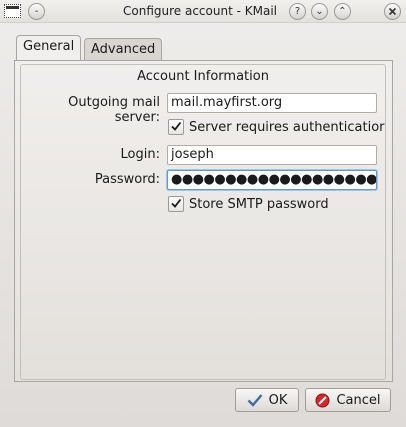 The height and width of the screenshot is (427, 406). I want to click on title-bar: - Configure account - KMail ? ⌄ ⌃, so click(203, 11).